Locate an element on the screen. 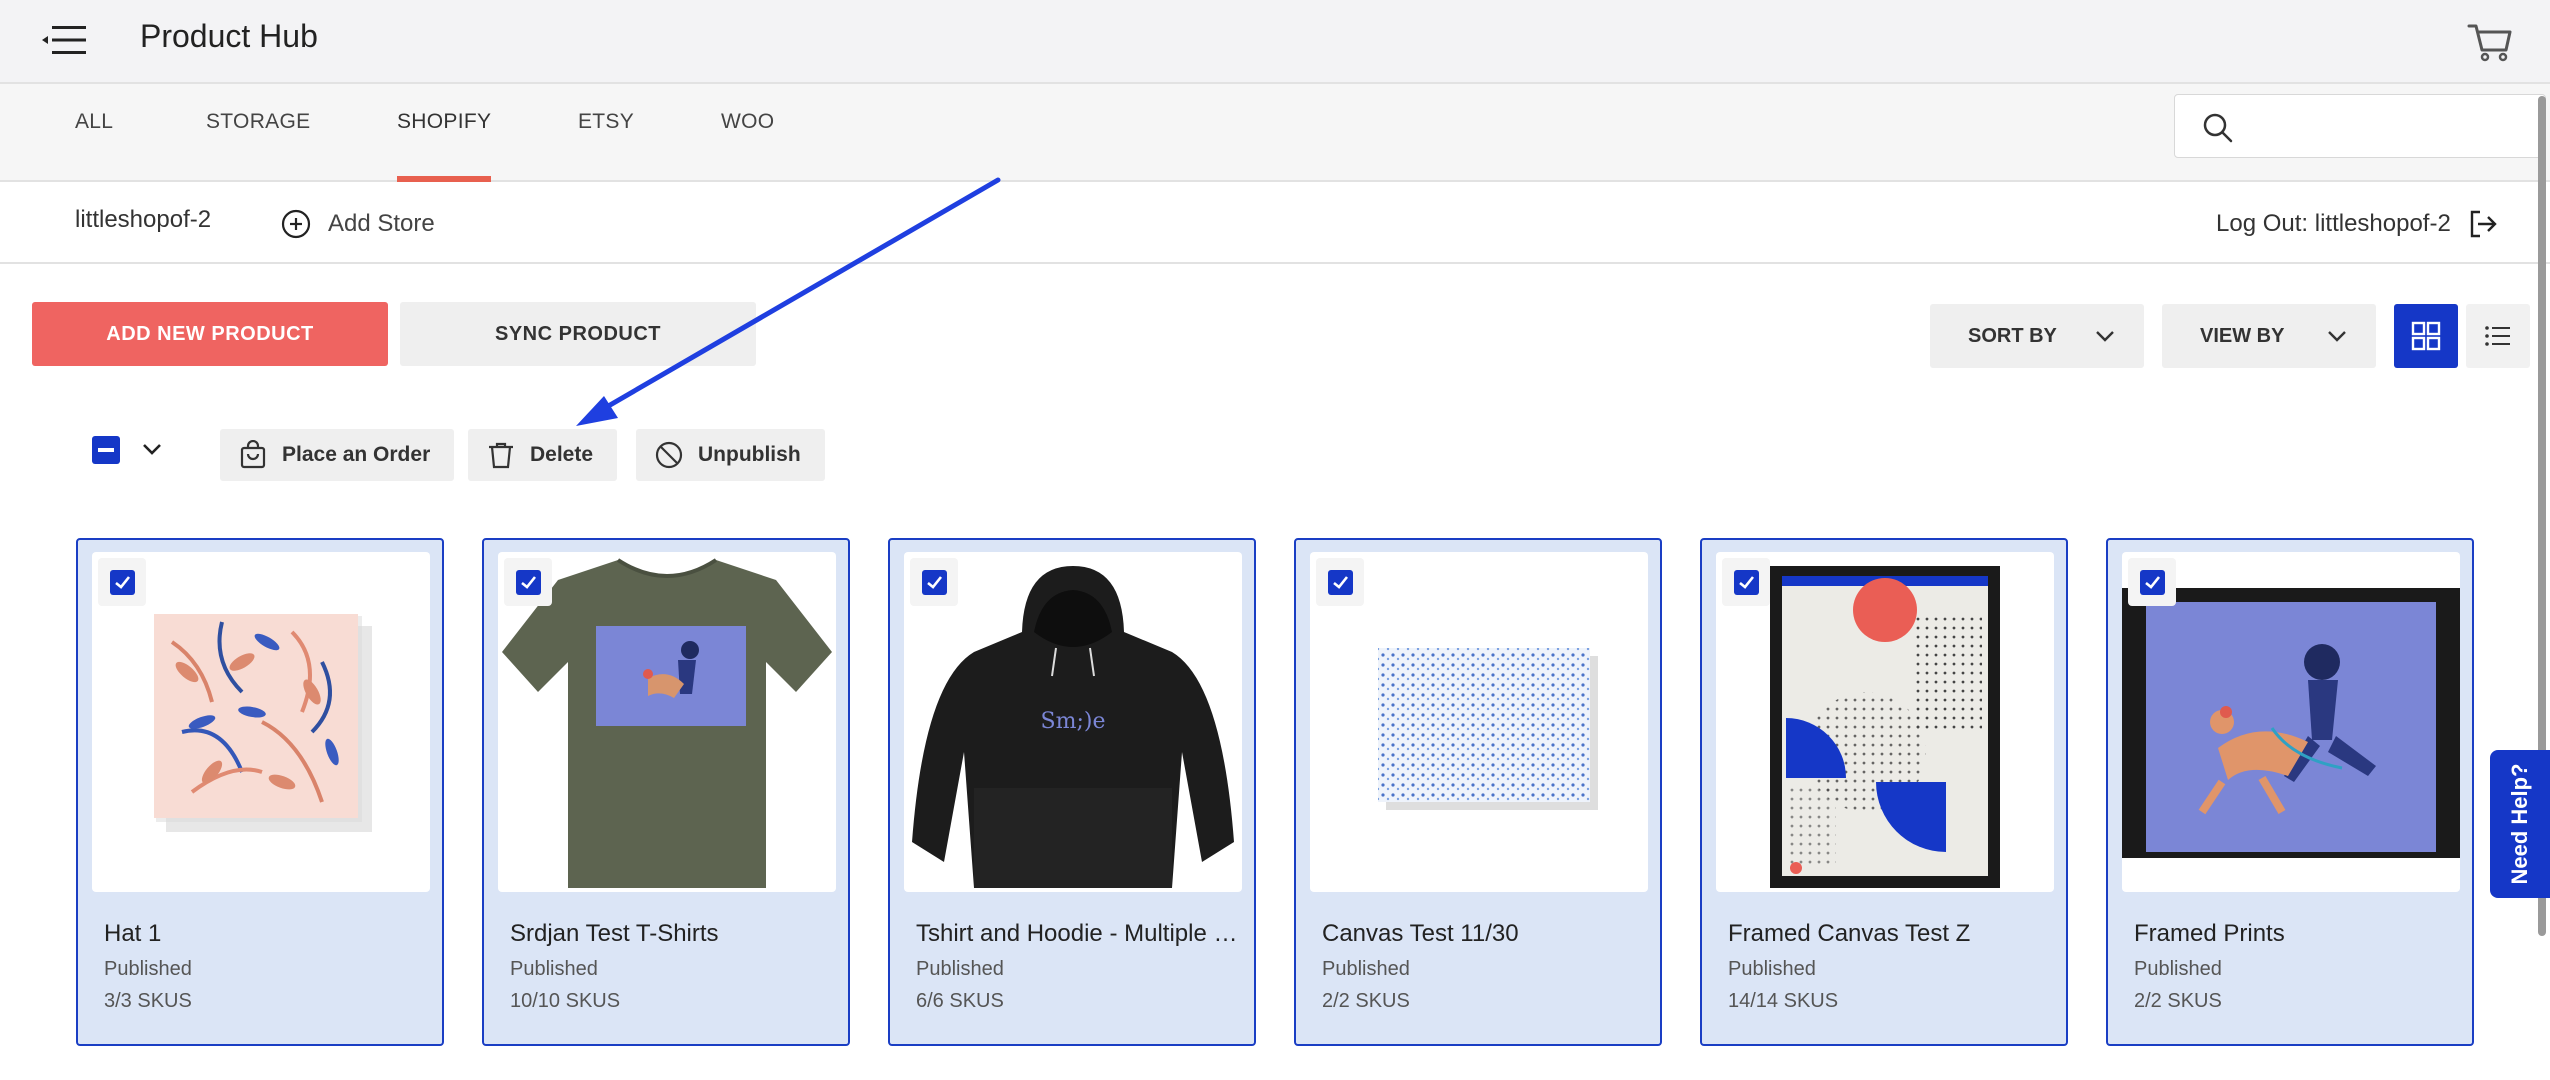 This screenshot has width=2550, height=1080. shopping-bag-icon is located at coordinates (253, 454).